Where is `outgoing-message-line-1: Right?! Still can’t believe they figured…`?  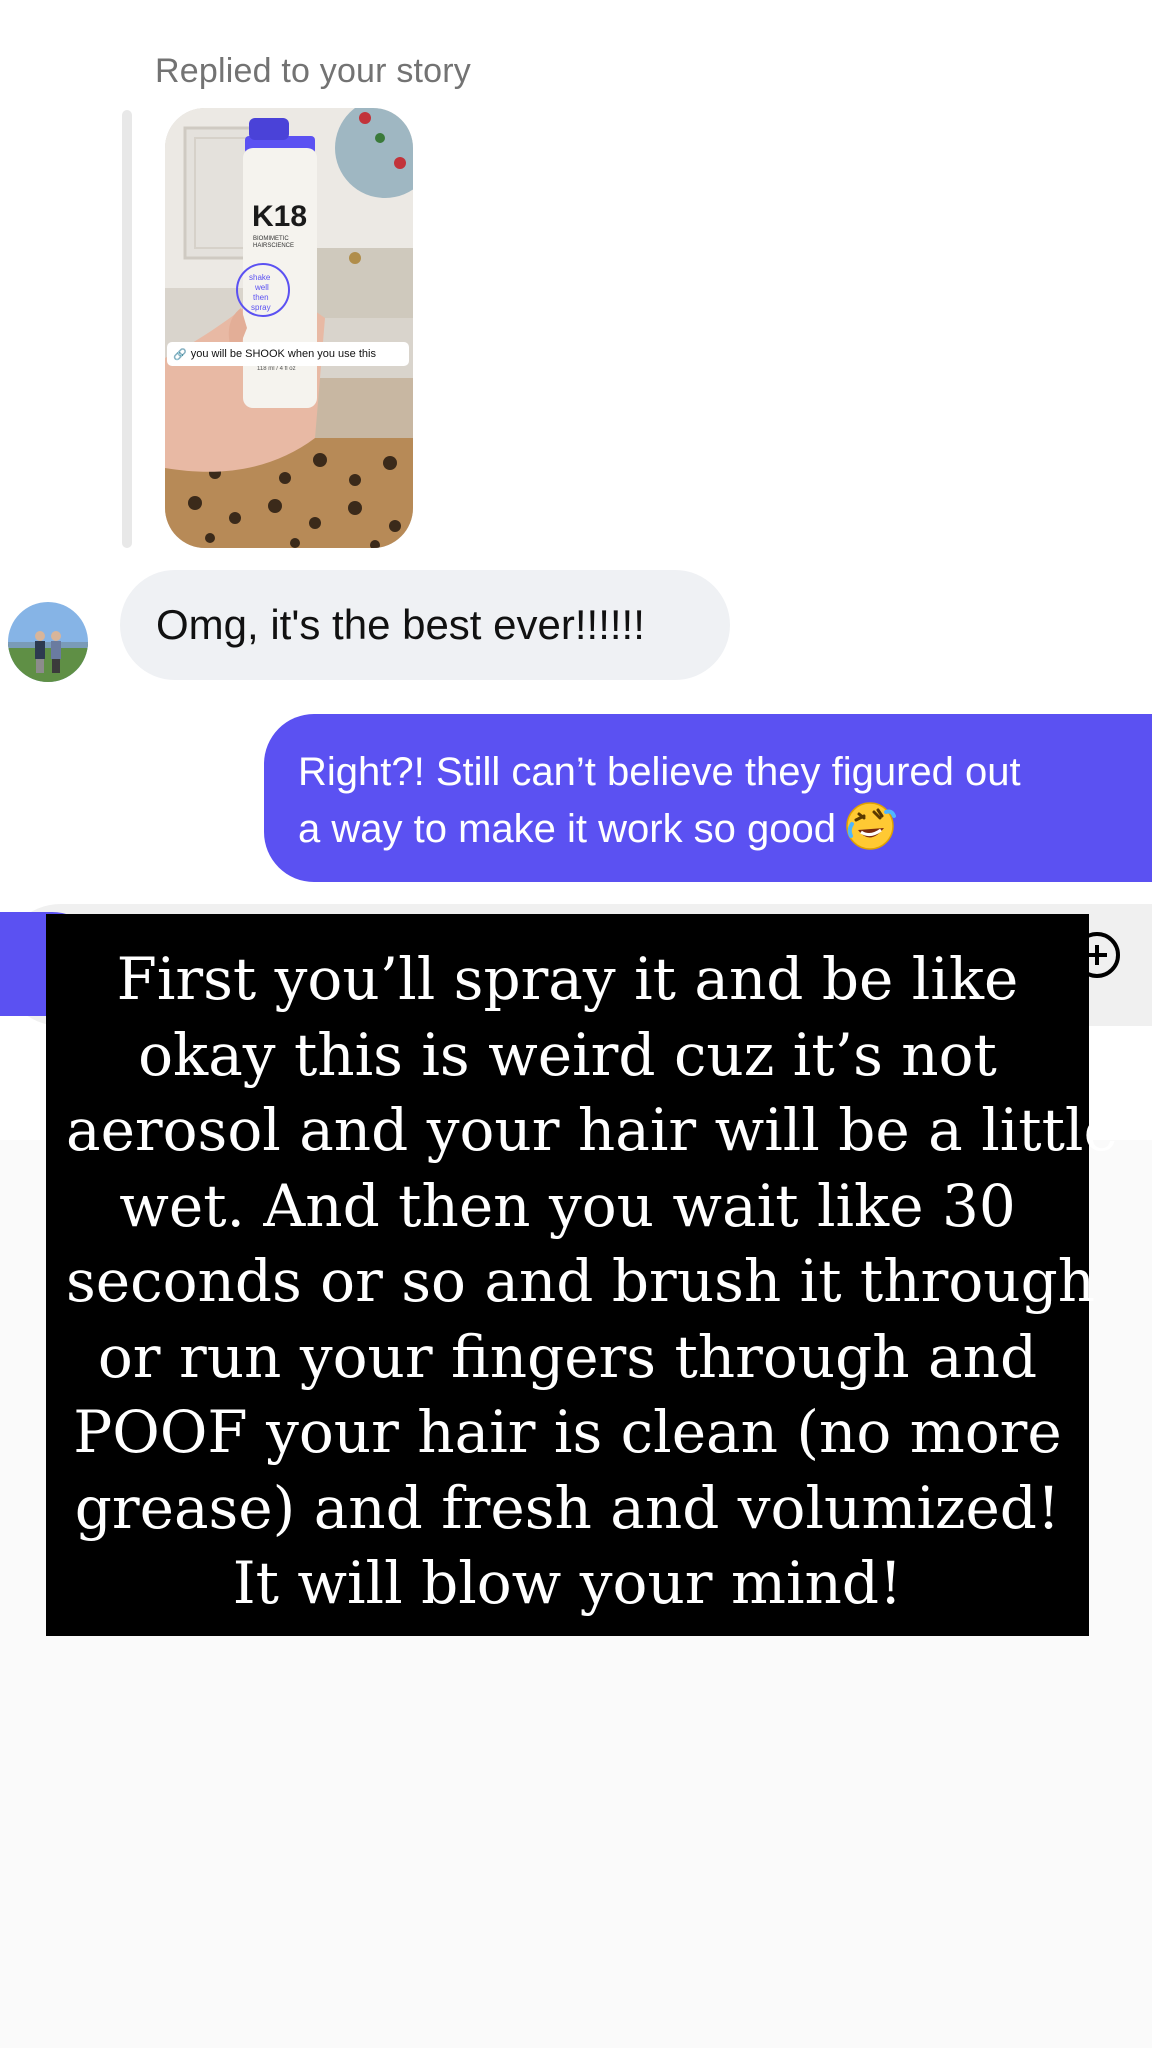
outgoing-message-line-1: Right?! Still can’t believe they figured… is located at coordinates (659, 772).